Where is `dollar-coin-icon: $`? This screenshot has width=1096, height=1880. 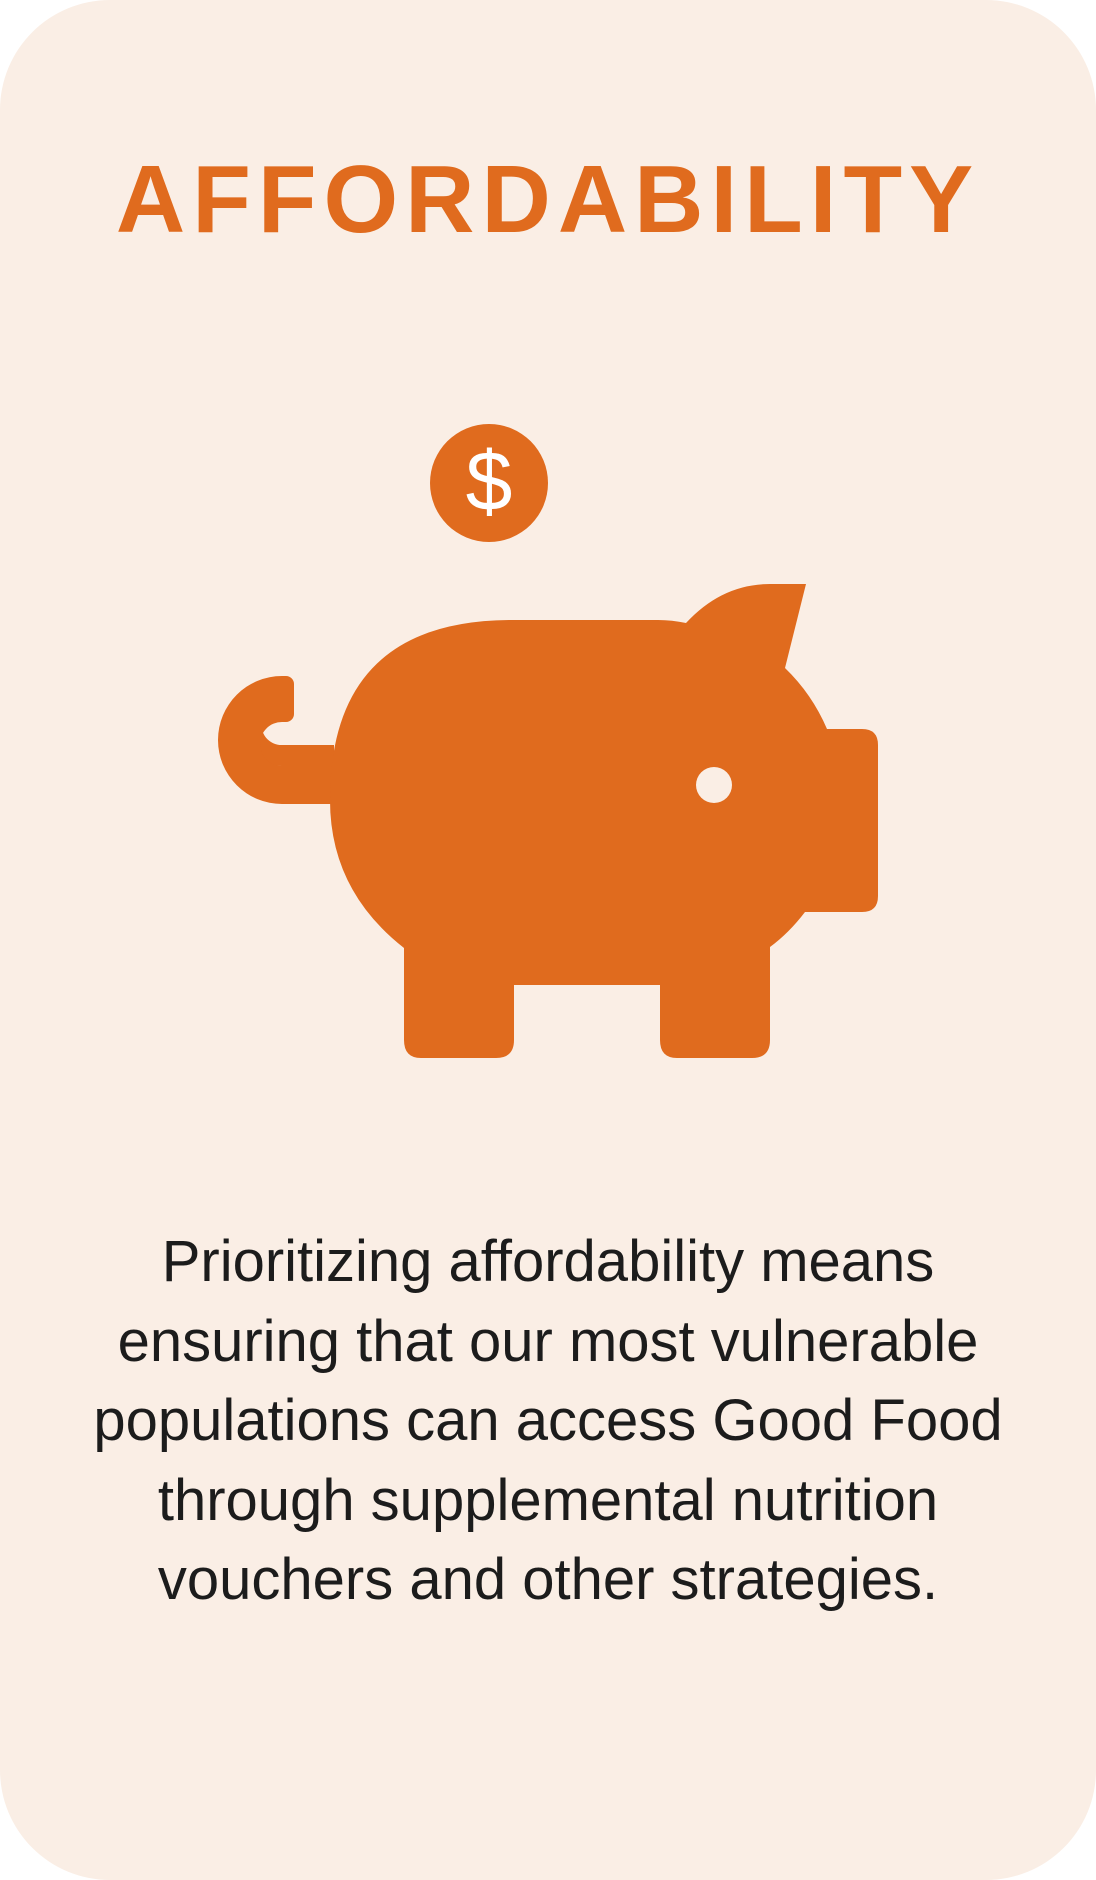 dollar-coin-icon: $ is located at coordinates (489, 483).